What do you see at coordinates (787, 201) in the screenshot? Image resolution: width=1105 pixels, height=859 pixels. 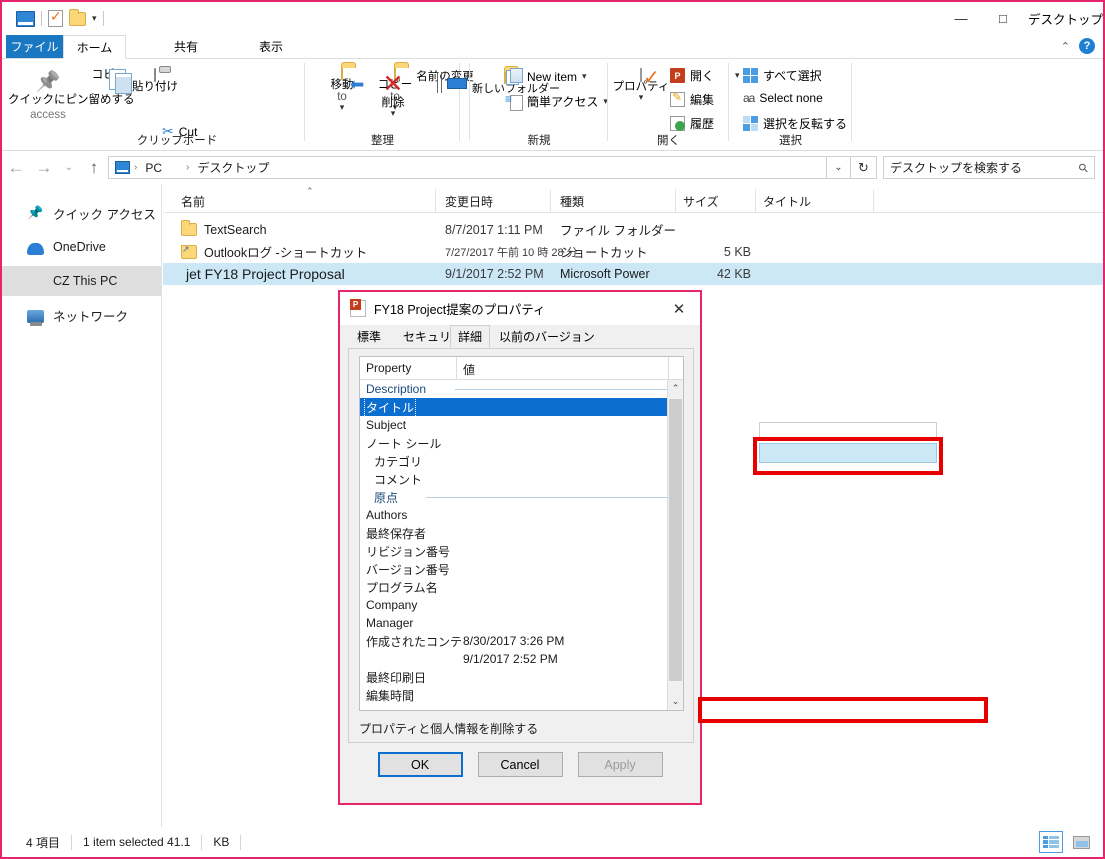 I see `column-header-title: タイトル` at bounding box center [787, 201].